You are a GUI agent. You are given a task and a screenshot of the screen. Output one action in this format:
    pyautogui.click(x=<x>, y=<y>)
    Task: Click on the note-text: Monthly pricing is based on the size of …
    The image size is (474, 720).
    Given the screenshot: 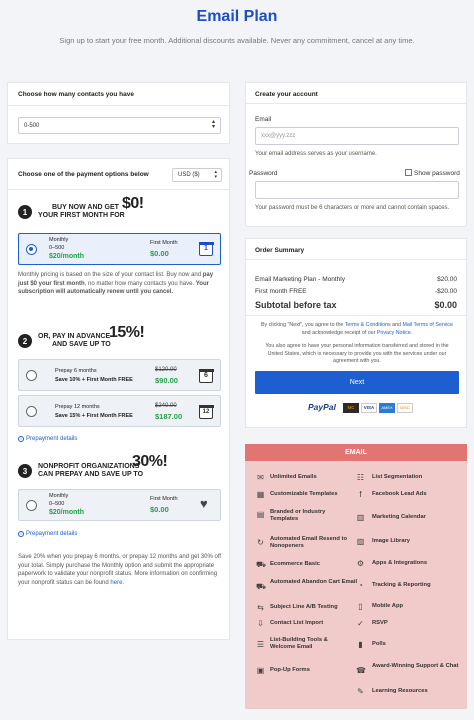 What is the action you would take?
    pyautogui.click(x=110, y=275)
    